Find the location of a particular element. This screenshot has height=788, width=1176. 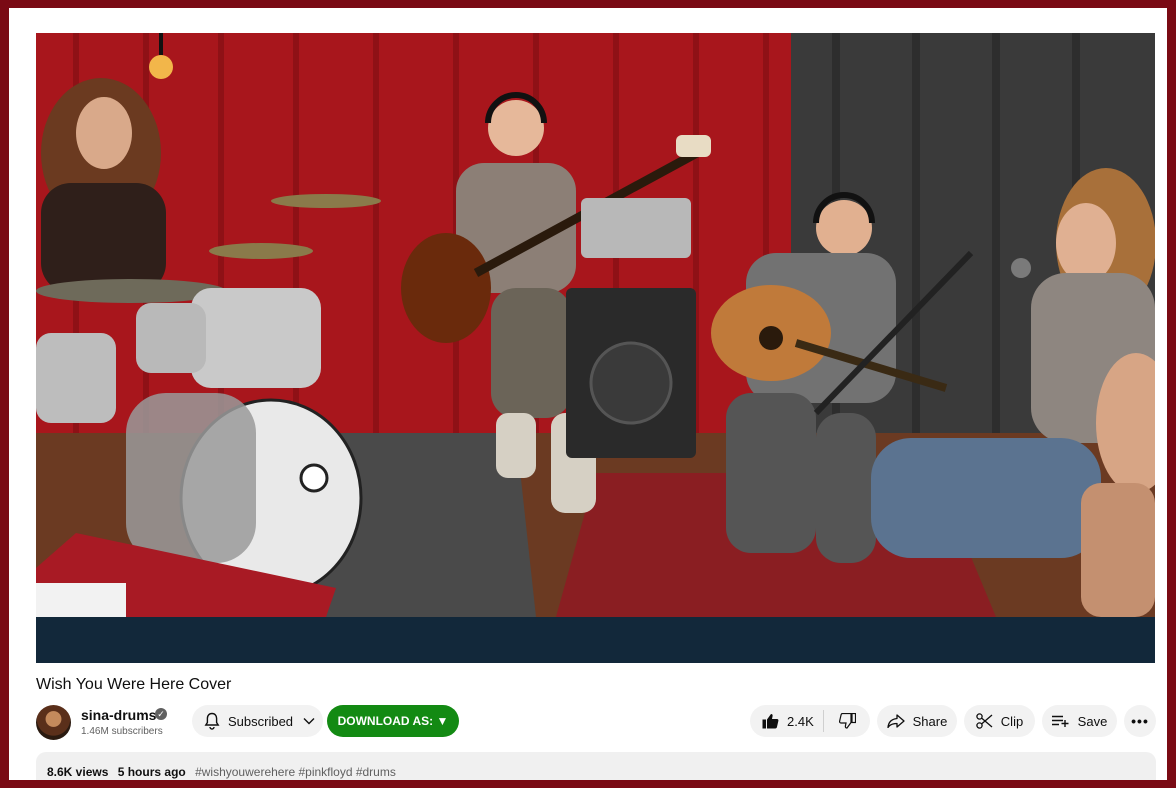

thumbs-down-icon is located at coordinates (847, 721).